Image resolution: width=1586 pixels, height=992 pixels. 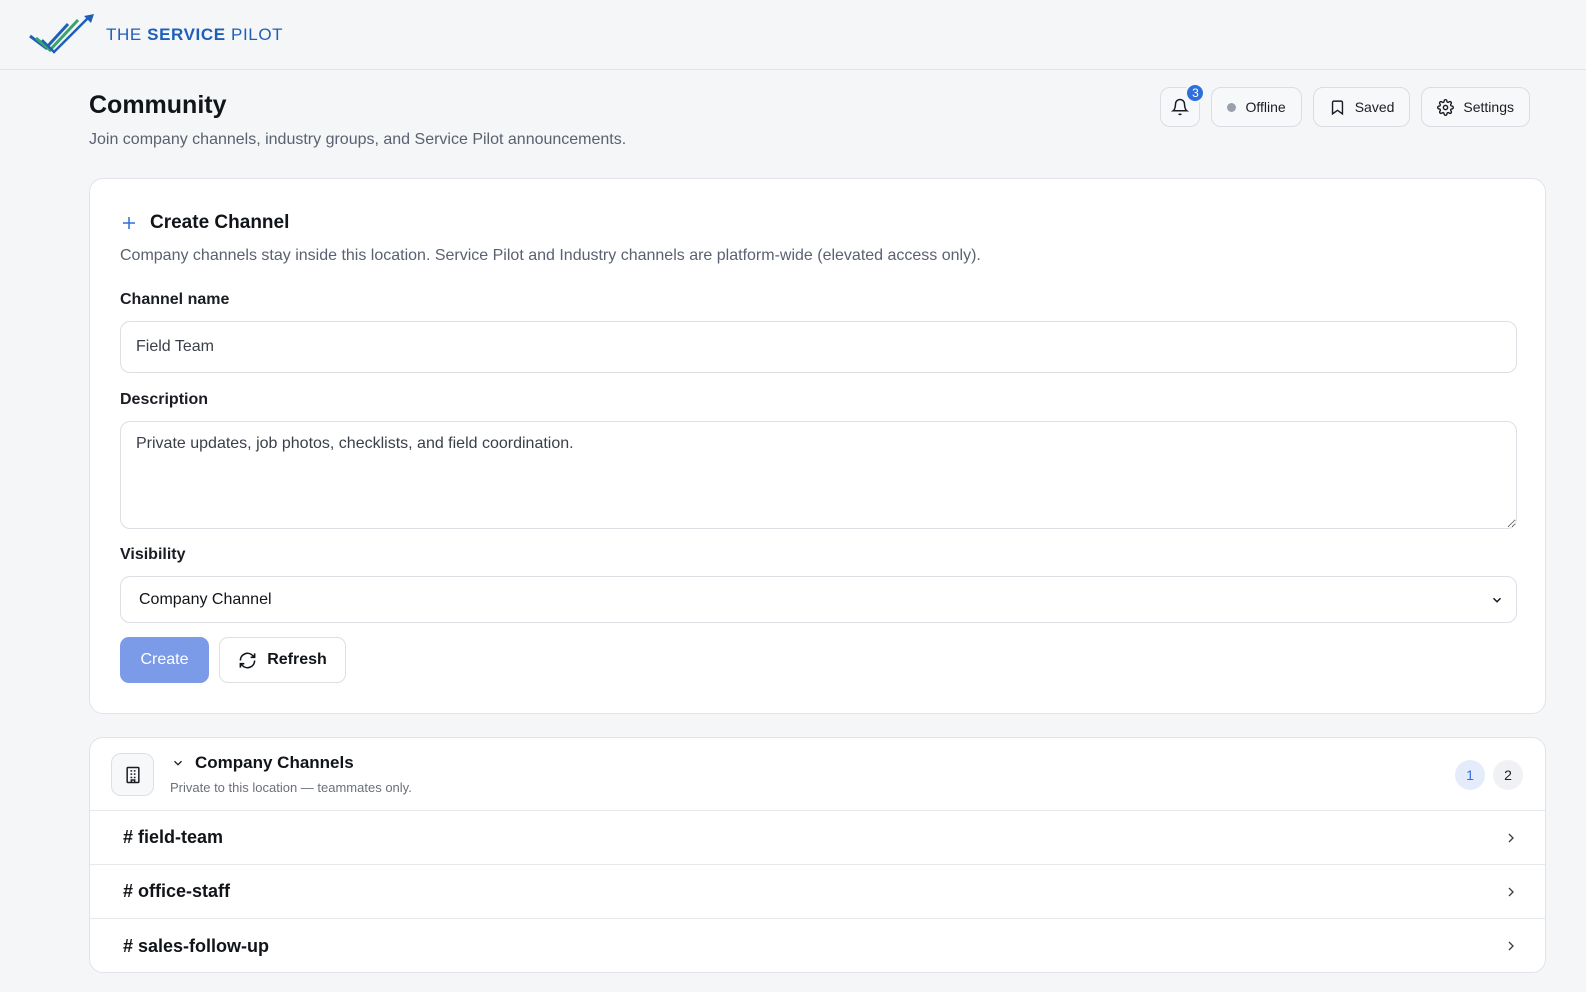 What do you see at coordinates (61, 33) in the screenshot?
I see `logo-checkmark-icon` at bounding box center [61, 33].